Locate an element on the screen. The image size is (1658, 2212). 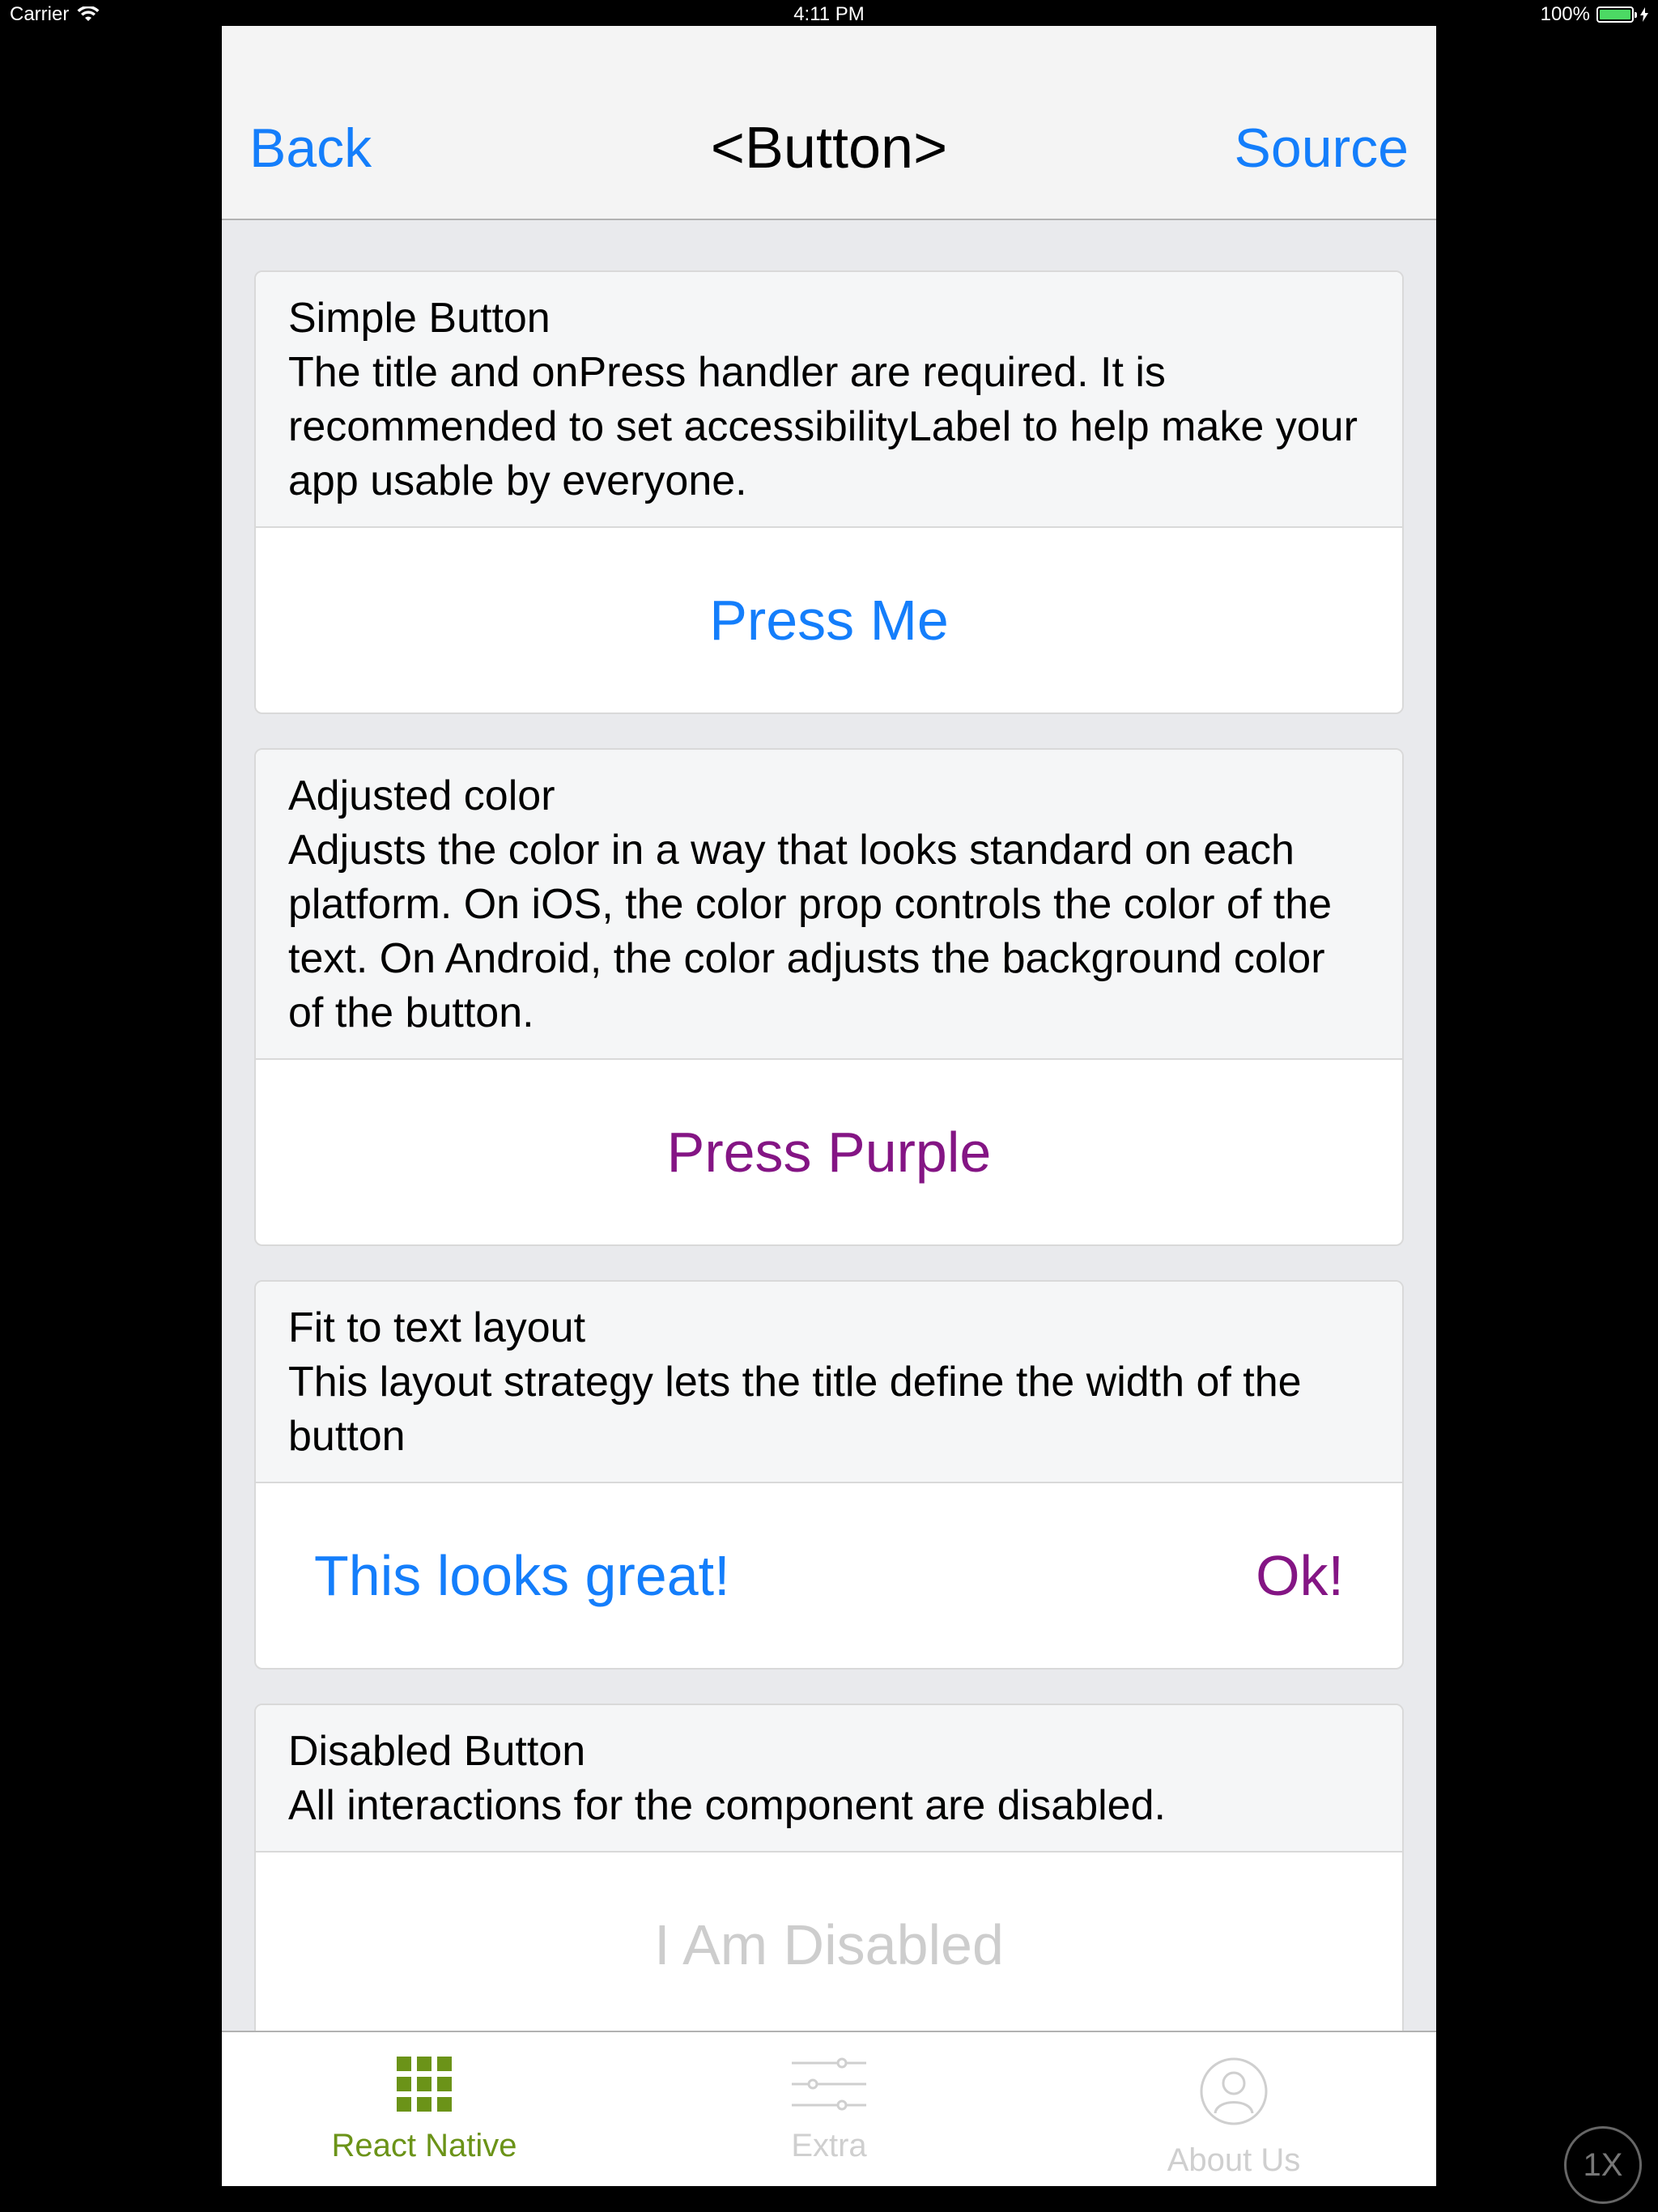
press-me-button: Press Me is located at coordinates (829, 620).